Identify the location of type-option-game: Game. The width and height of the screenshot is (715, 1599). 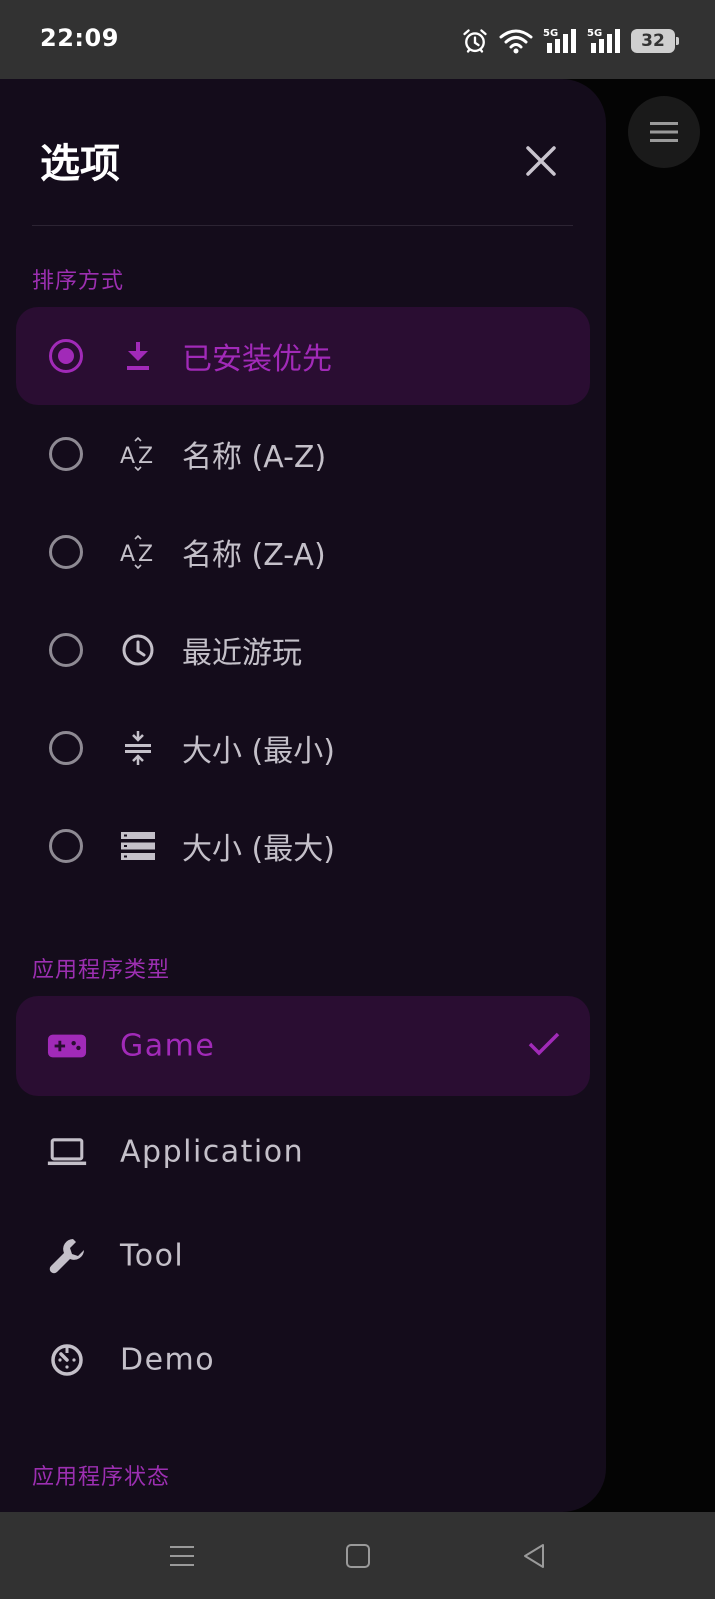
(303, 1046).